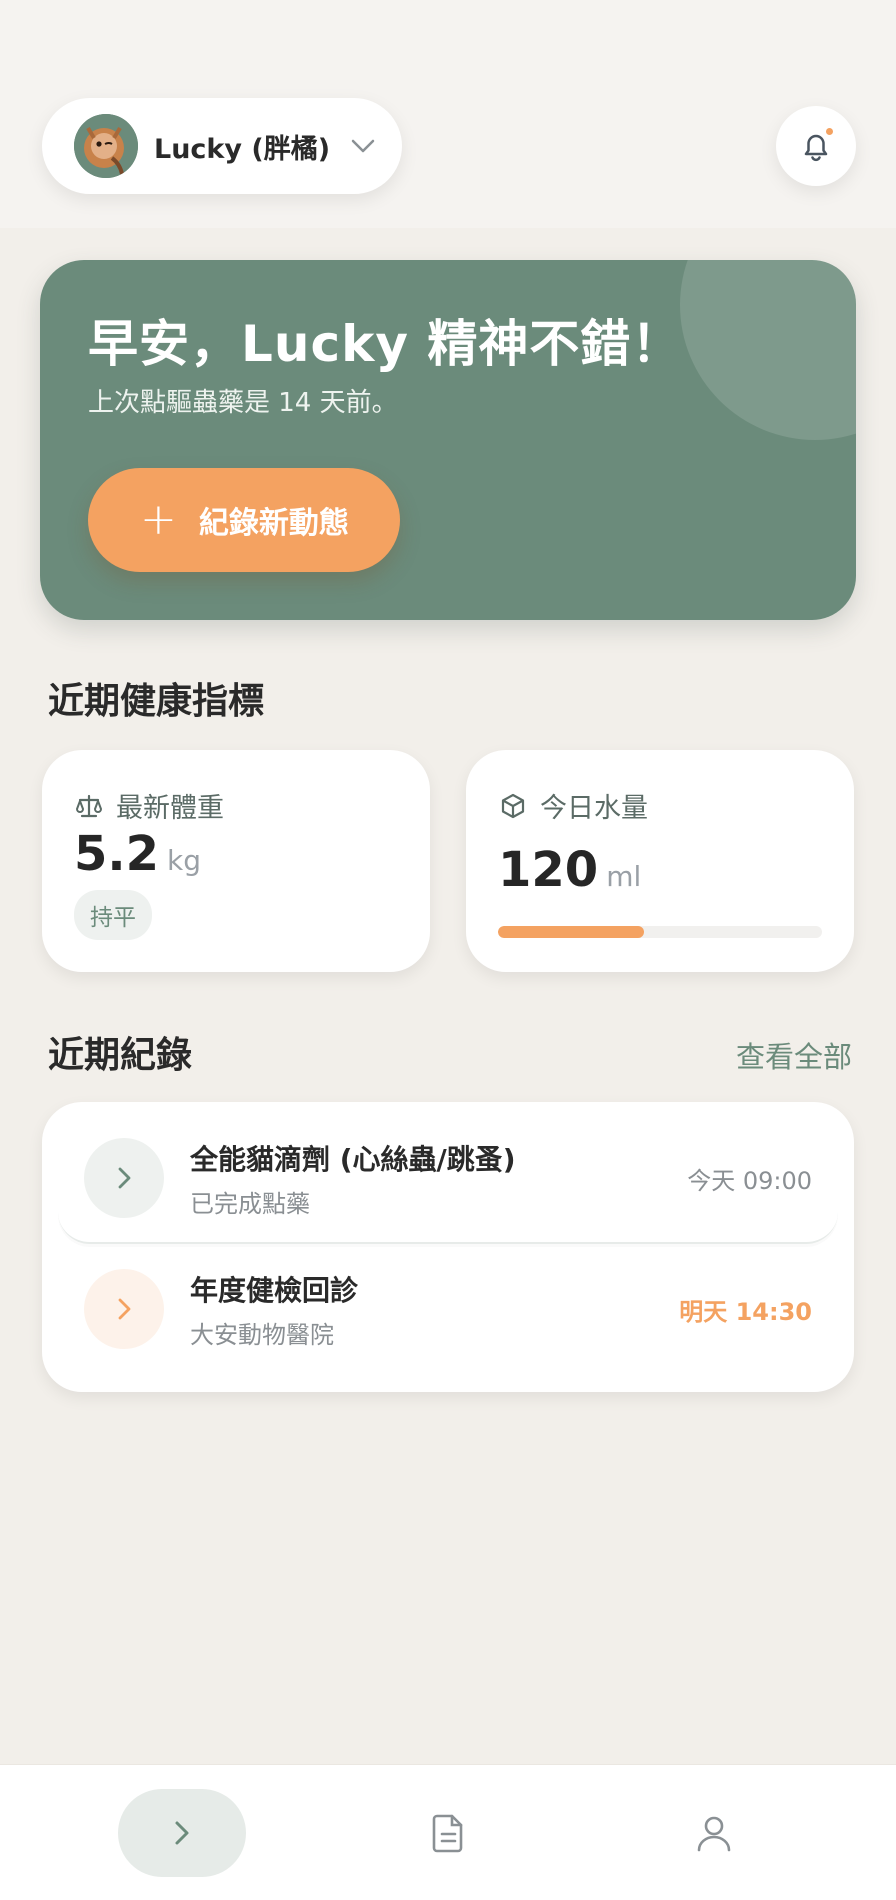 The image size is (896, 1900). What do you see at coordinates (236, 861) in the screenshot?
I see `weight-card: 最新體重 5.2 kg 持平` at bounding box center [236, 861].